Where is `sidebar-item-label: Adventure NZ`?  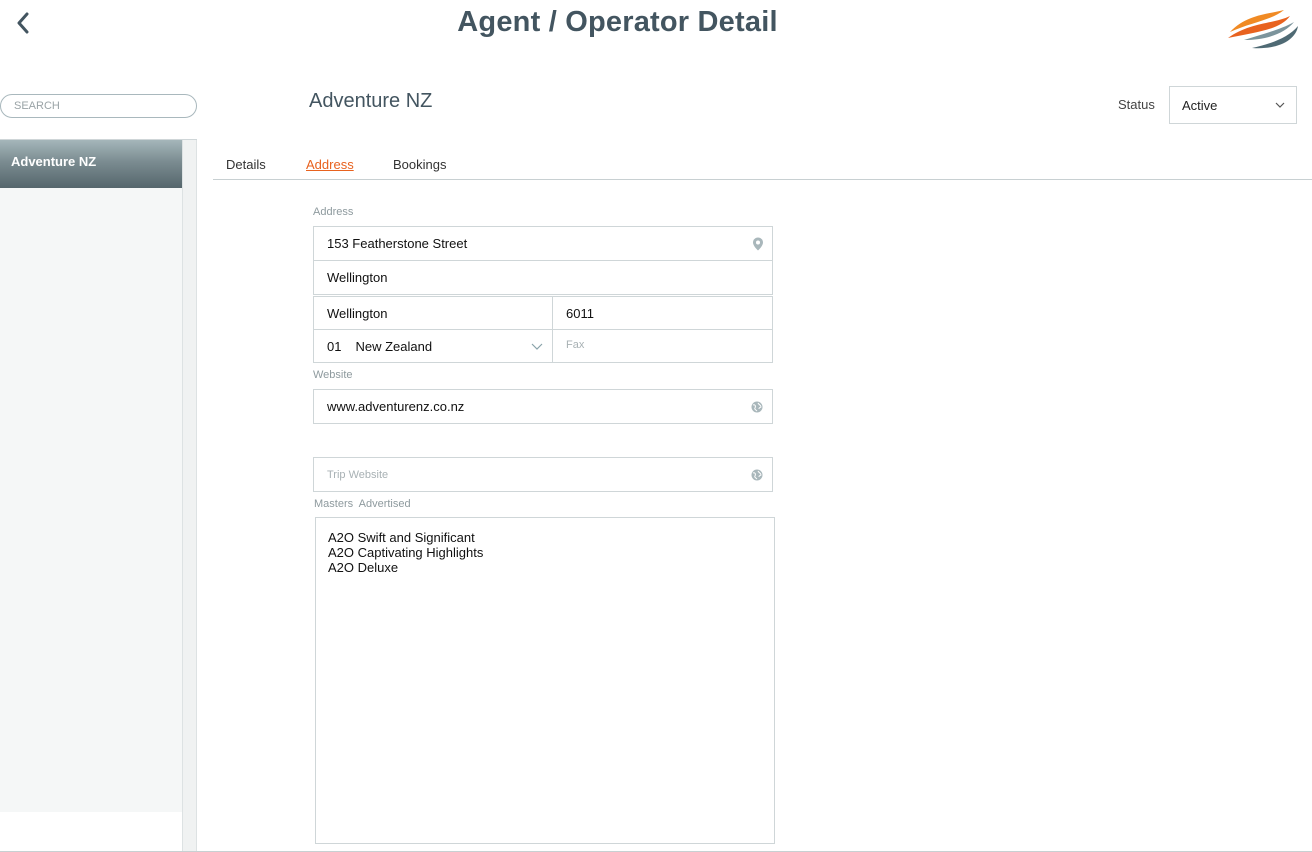 sidebar-item-label: Adventure NZ is located at coordinates (54, 161).